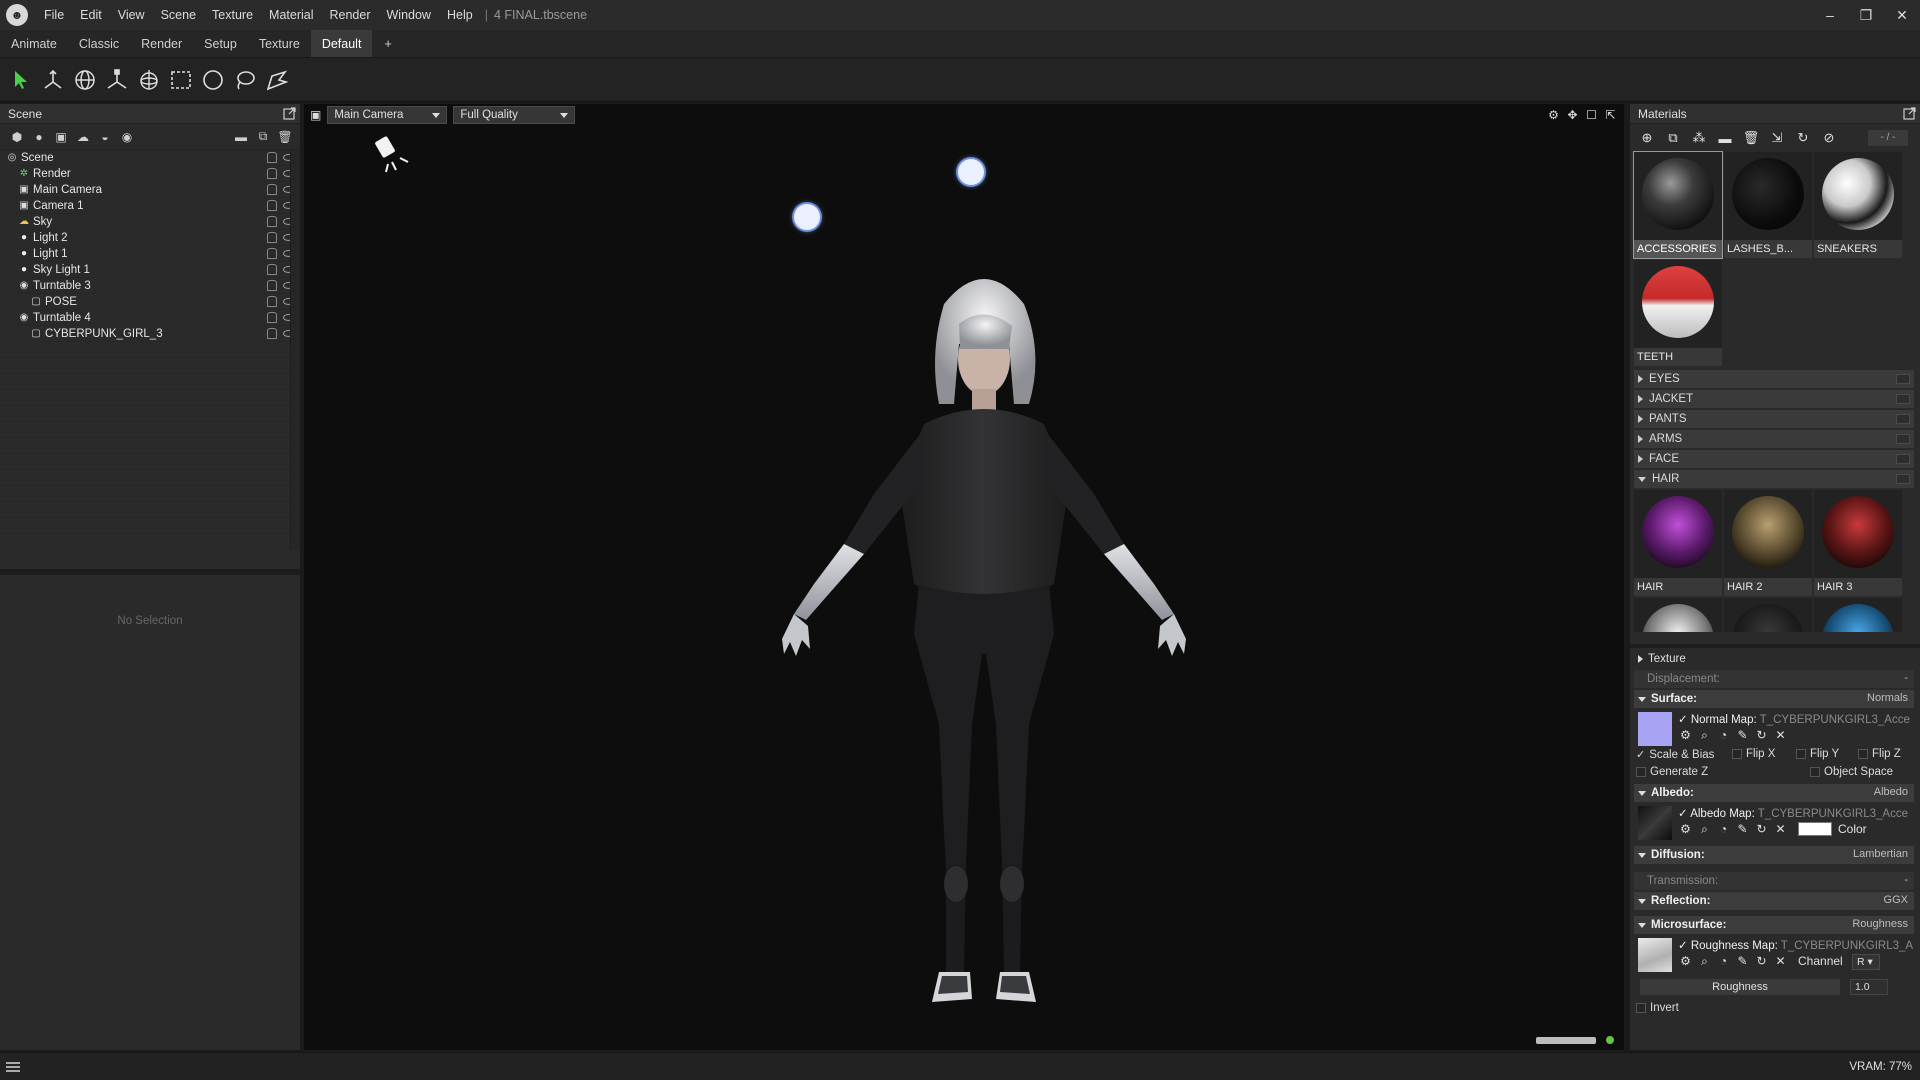 Image resolution: width=1920 pixels, height=1080 pixels. I want to click on roughness-map-thumbnail, so click(1655, 955).